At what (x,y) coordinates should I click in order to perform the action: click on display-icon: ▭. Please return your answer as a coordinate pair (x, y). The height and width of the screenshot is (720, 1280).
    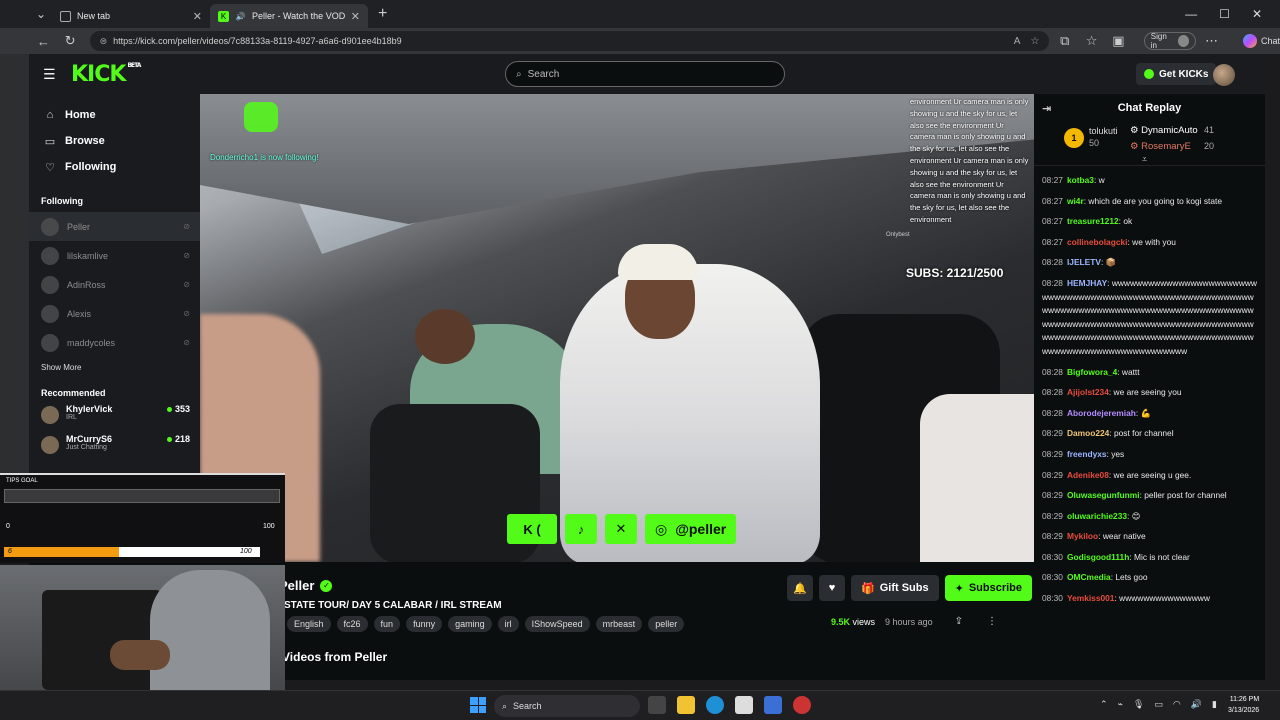
    Looking at the image, I should click on (1158, 704).